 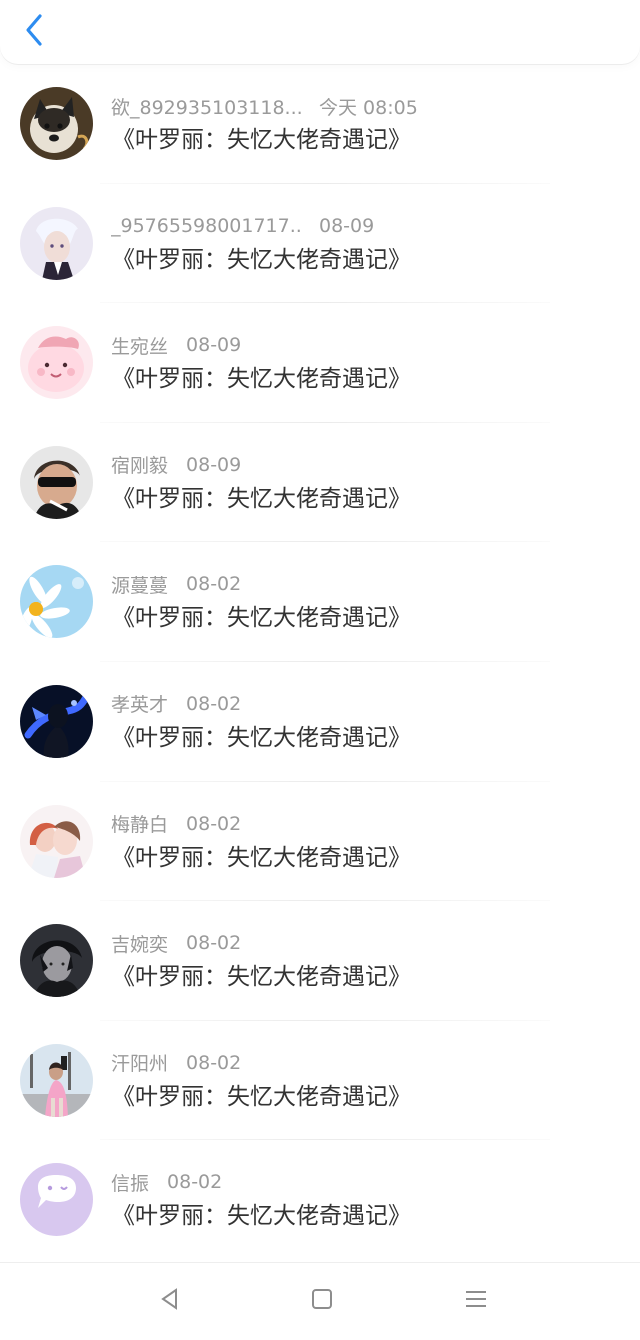 What do you see at coordinates (320, 961) in the screenshot?
I see `list-item: 吉婉奕 08-02 《叶罗丽：失忆大佬奇遇记》` at bounding box center [320, 961].